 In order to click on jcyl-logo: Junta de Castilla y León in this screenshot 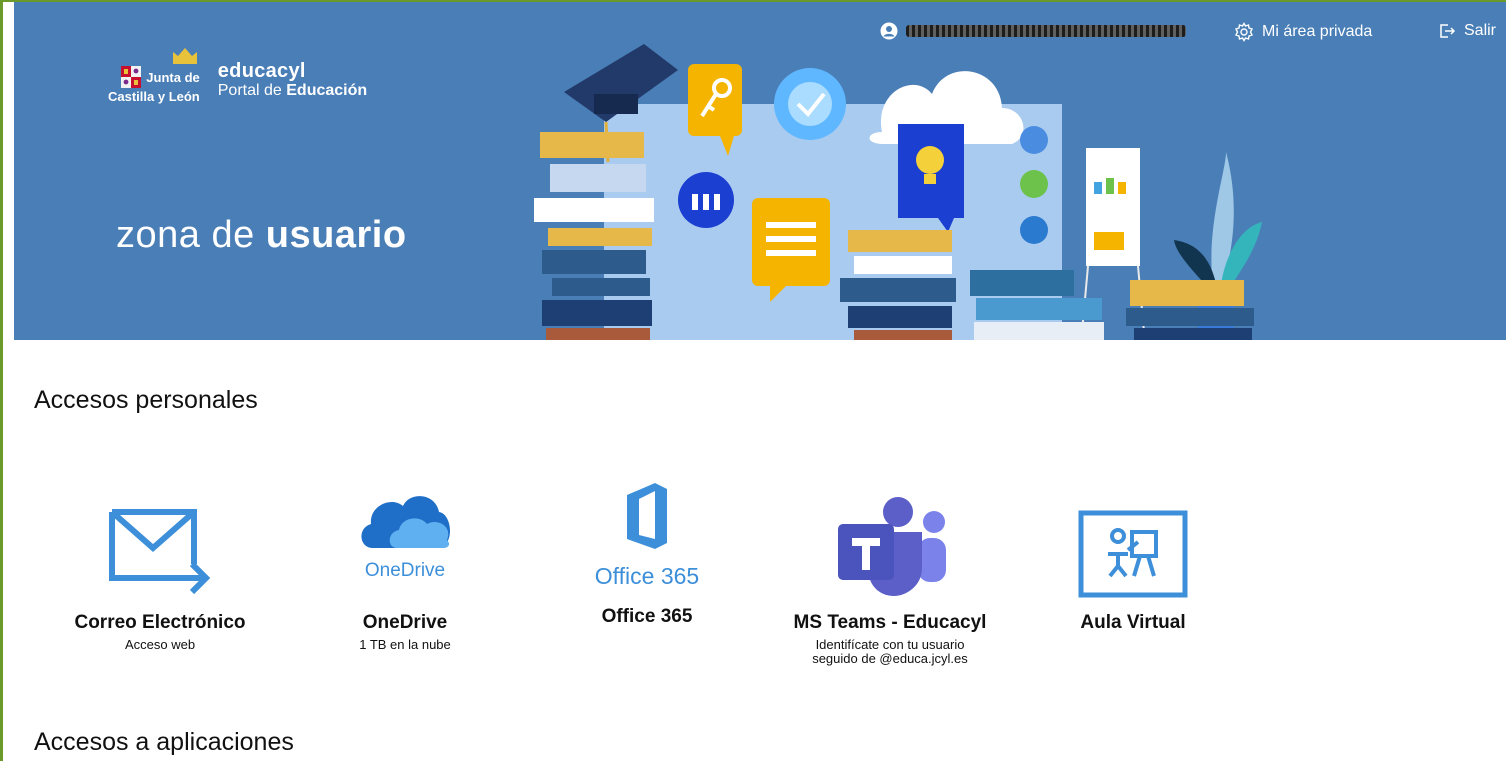, I will do `click(154, 74)`.